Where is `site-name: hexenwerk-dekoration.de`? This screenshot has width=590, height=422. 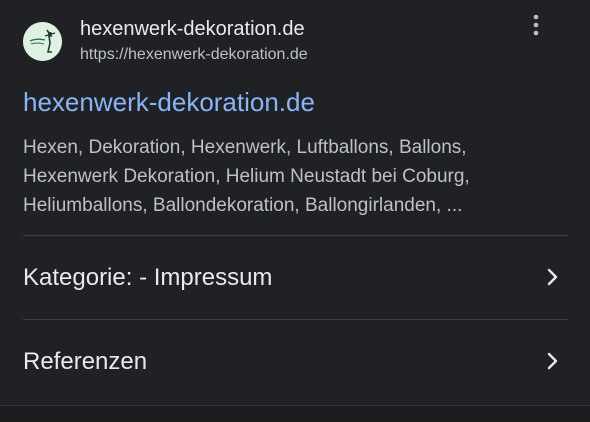 site-name: hexenwerk-dekoration.de is located at coordinates (192, 29).